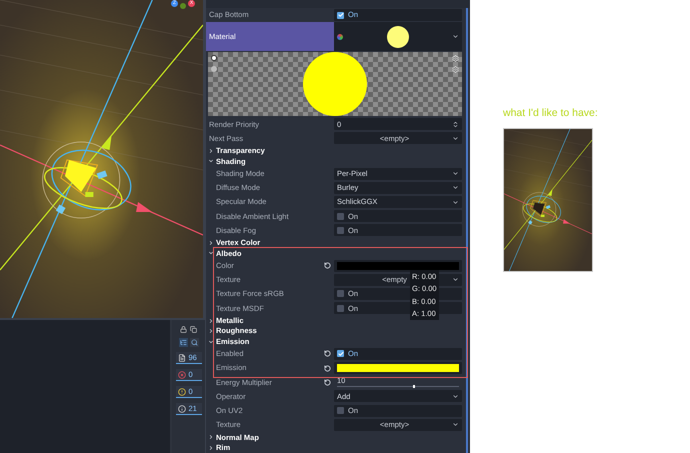 The image size is (690, 453). What do you see at coordinates (413, 386) in the screenshot?
I see `slider-thumb` at bounding box center [413, 386].